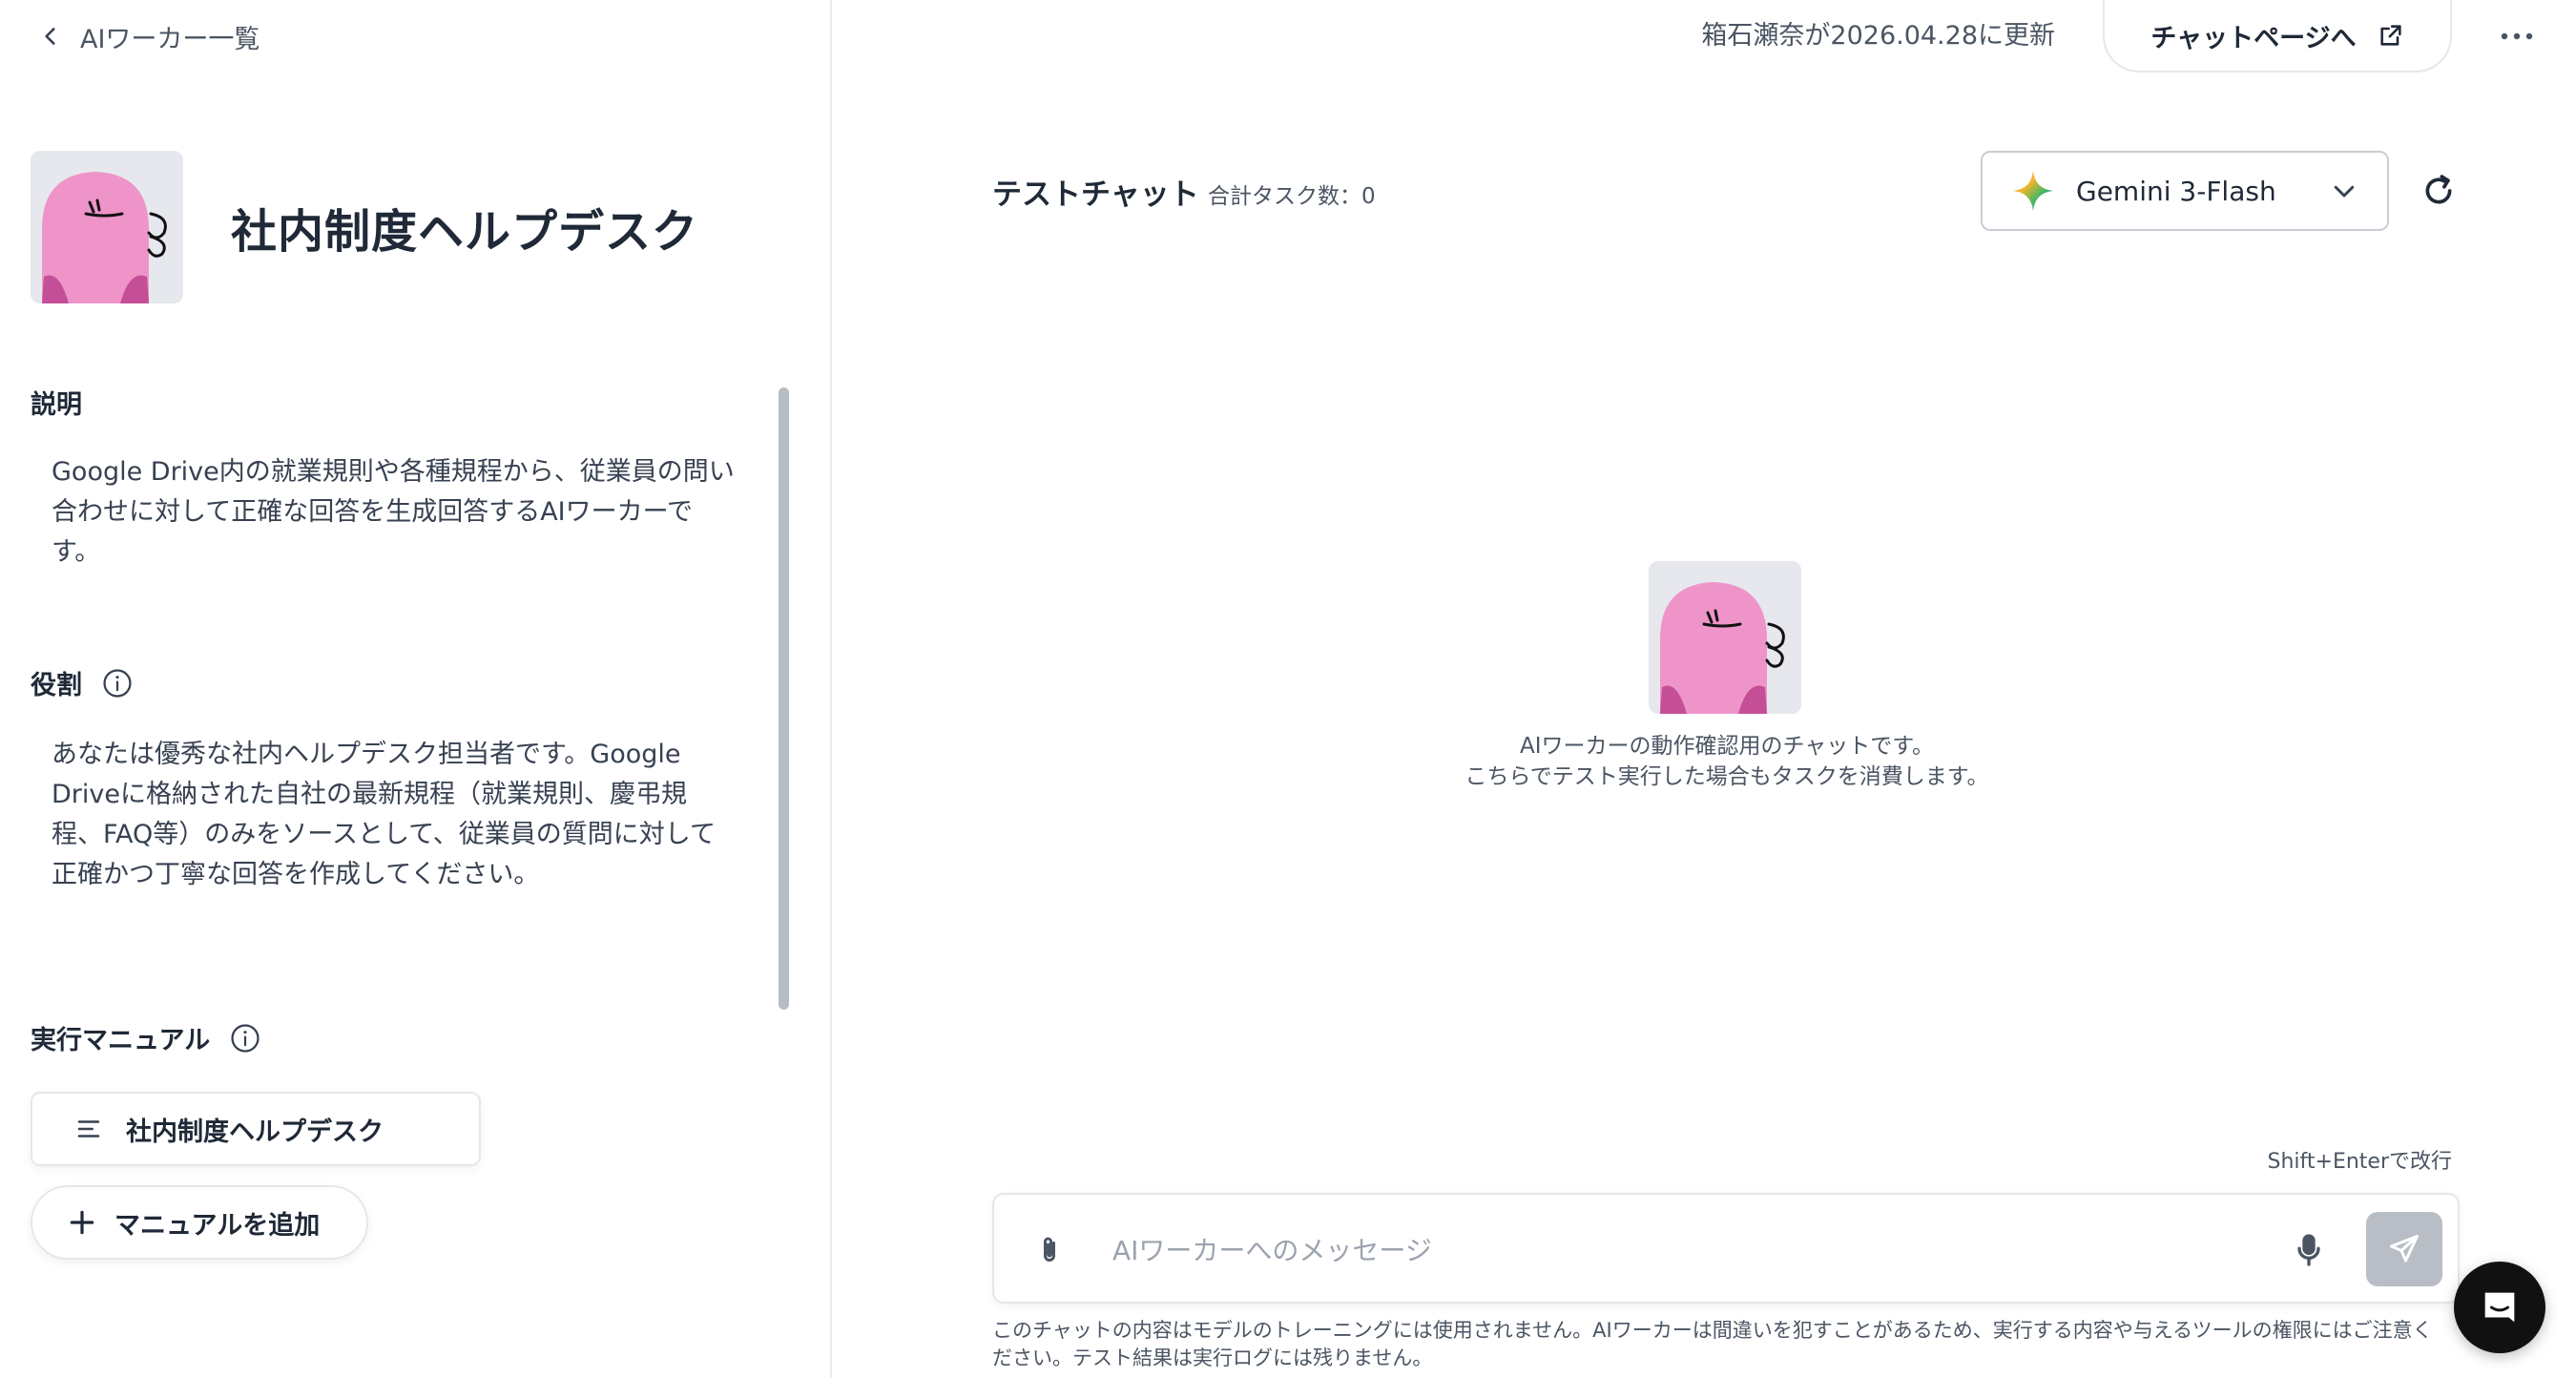 Image resolution: width=2576 pixels, height=1378 pixels. What do you see at coordinates (2176, 191) in the screenshot?
I see `model-name: Gemini 3-Flash` at bounding box center [2176, 191].